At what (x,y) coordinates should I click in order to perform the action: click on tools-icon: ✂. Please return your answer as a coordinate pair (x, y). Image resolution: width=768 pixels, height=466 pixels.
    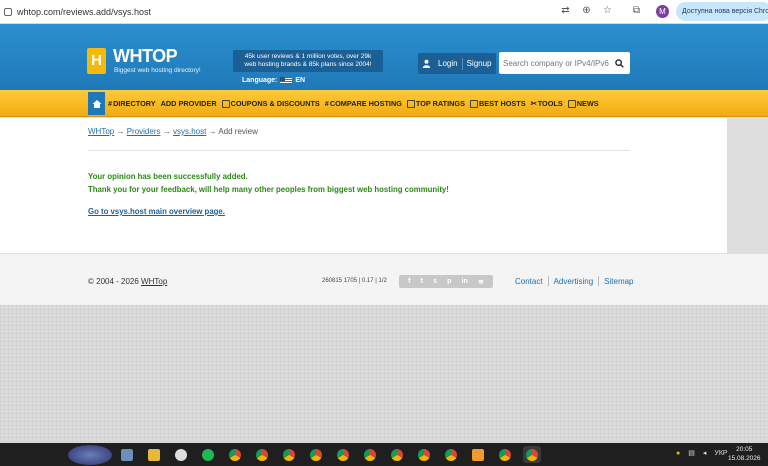
    Looking at the image, I should click on (533, 103).